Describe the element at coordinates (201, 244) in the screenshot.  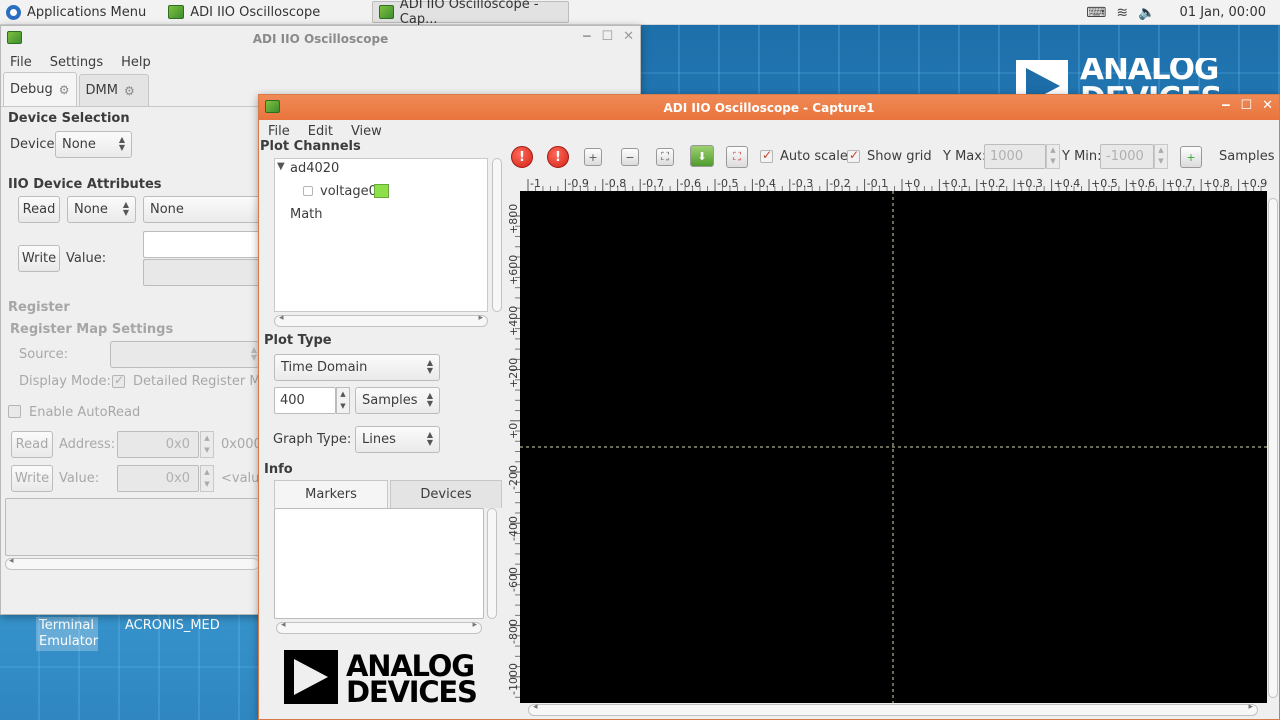
I see `value-input` at that location.